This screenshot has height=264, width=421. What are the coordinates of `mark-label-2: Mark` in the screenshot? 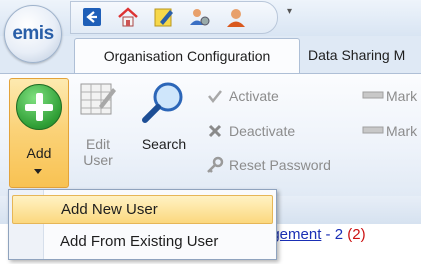 It's located at (402, 131).